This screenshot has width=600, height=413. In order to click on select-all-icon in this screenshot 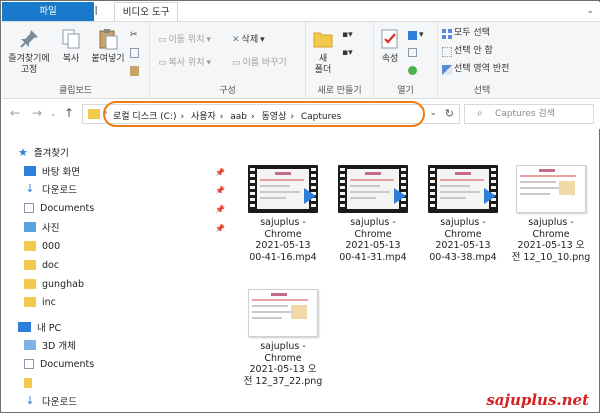, I will do `click(447, 33)`.